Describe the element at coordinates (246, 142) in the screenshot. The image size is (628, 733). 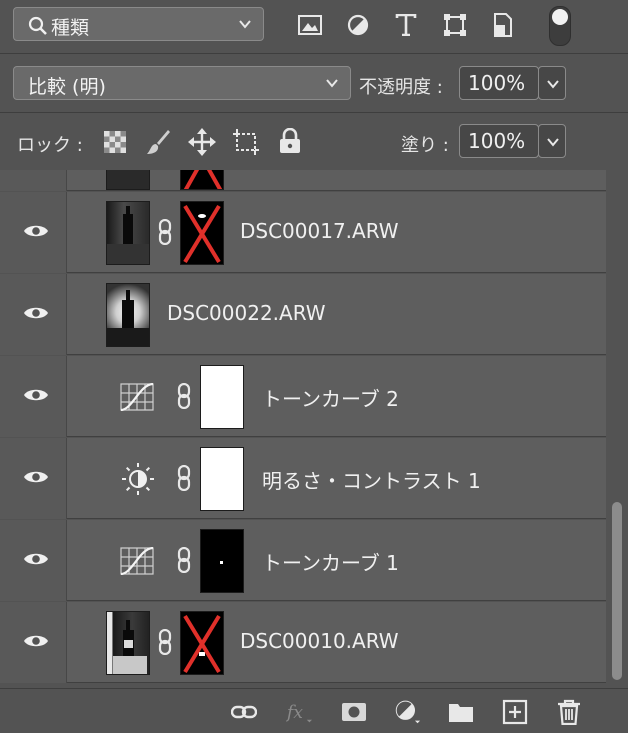
I see `lock-artboard-icon` at that location.